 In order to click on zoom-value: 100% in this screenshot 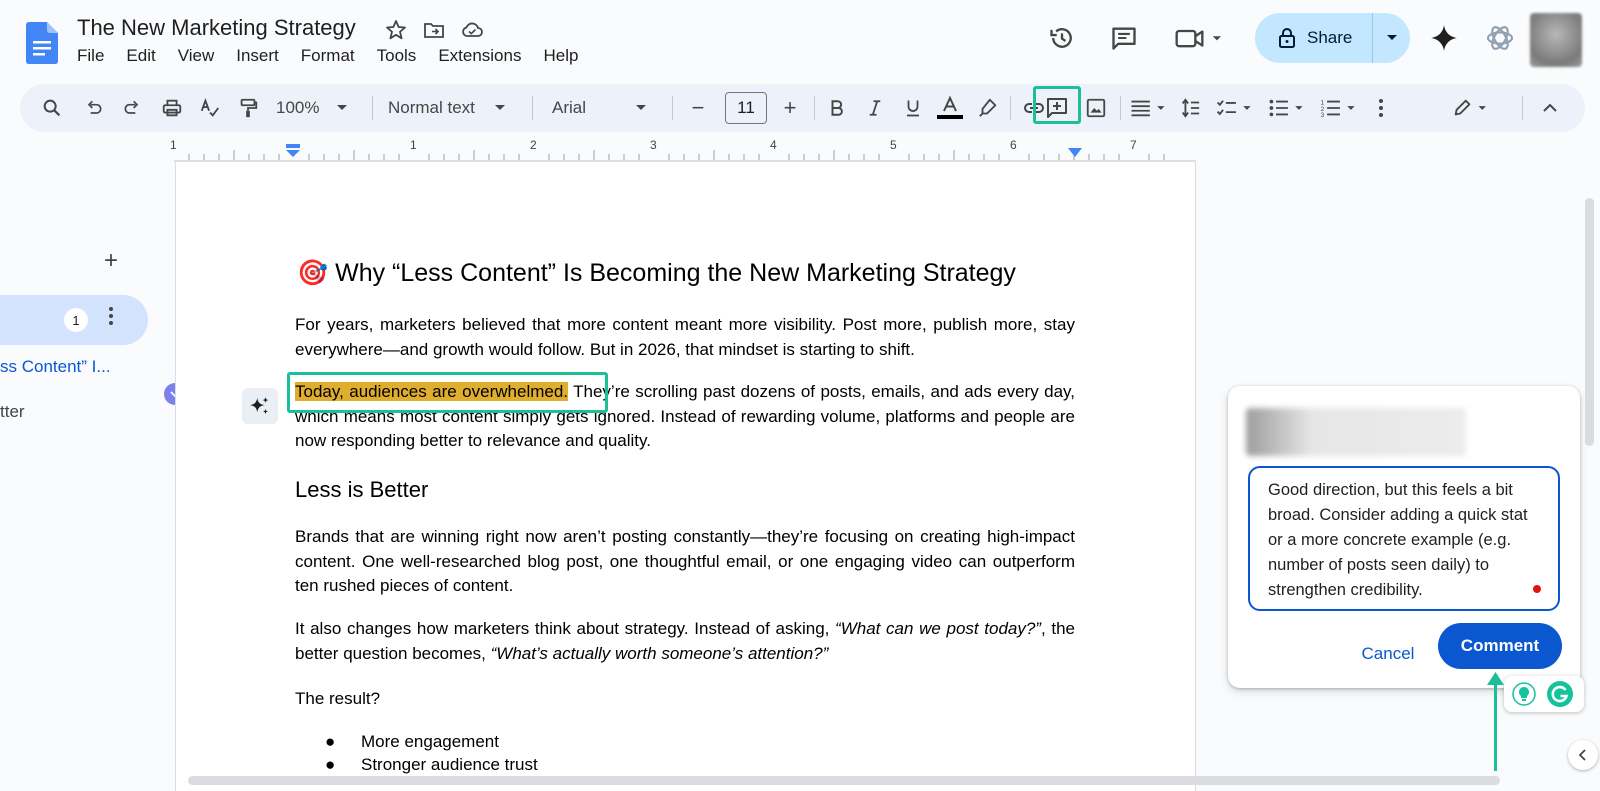, I will do `click(298, 107)`.